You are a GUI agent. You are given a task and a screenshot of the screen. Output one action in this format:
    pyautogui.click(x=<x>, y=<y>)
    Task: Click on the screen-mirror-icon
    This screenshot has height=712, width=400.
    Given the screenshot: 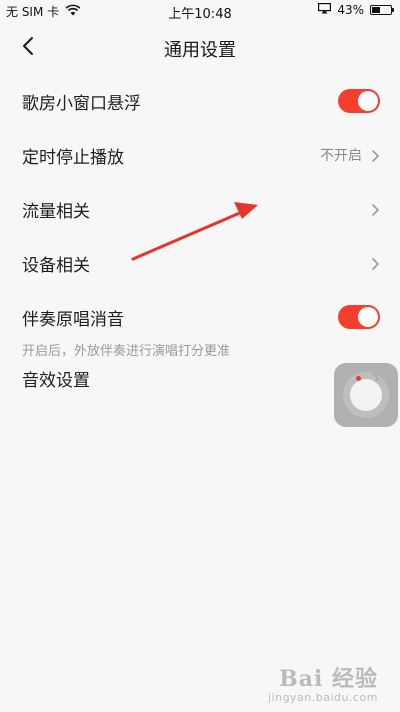 What is the action you would take?
    pyautogui.click(x=325, y=10)
    